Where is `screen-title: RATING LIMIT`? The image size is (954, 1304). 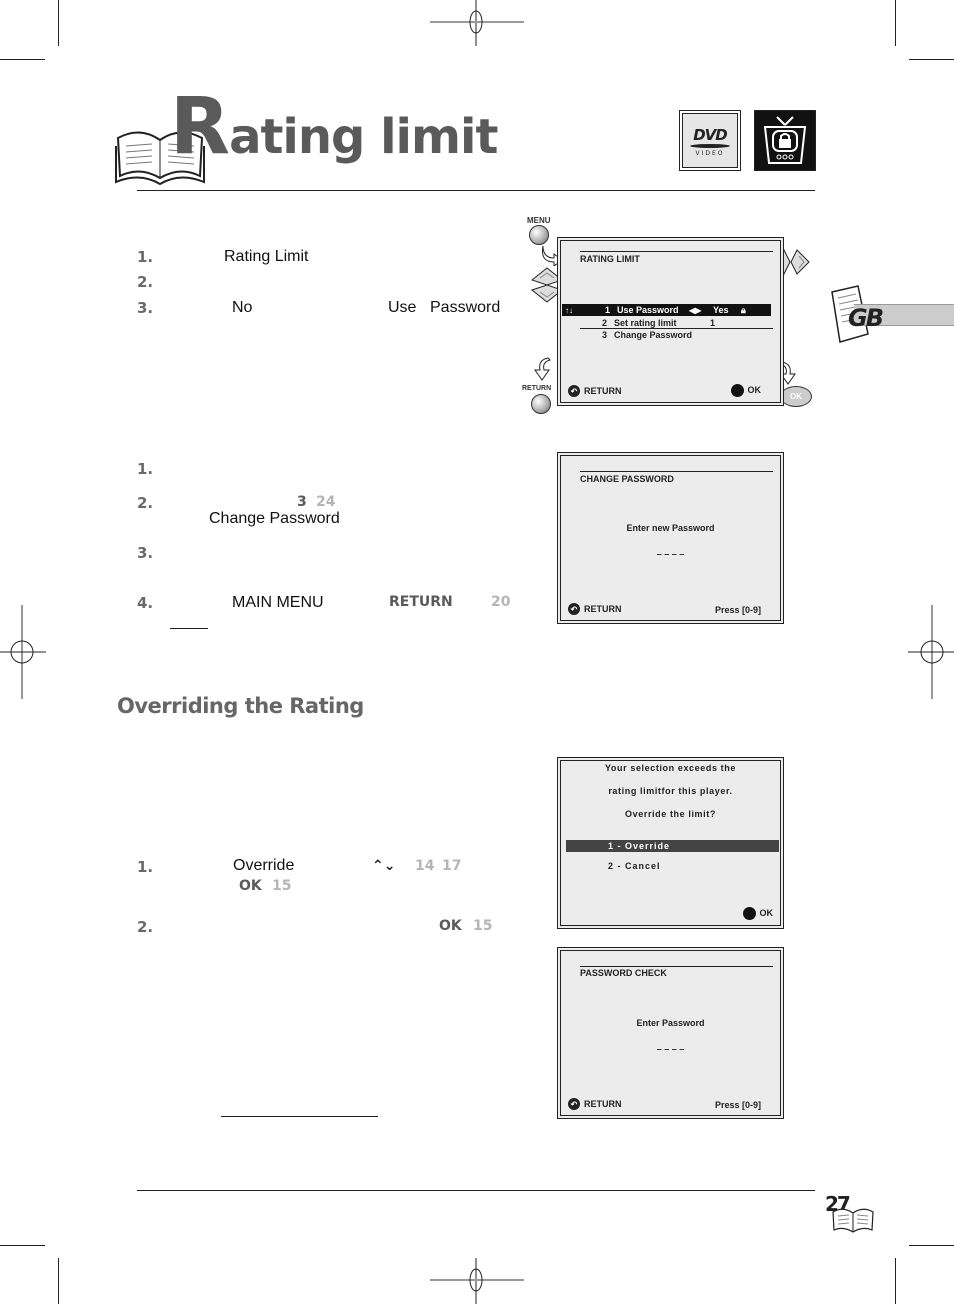
screen-title: RATING LIMIT is located at coordinates (610, 259).